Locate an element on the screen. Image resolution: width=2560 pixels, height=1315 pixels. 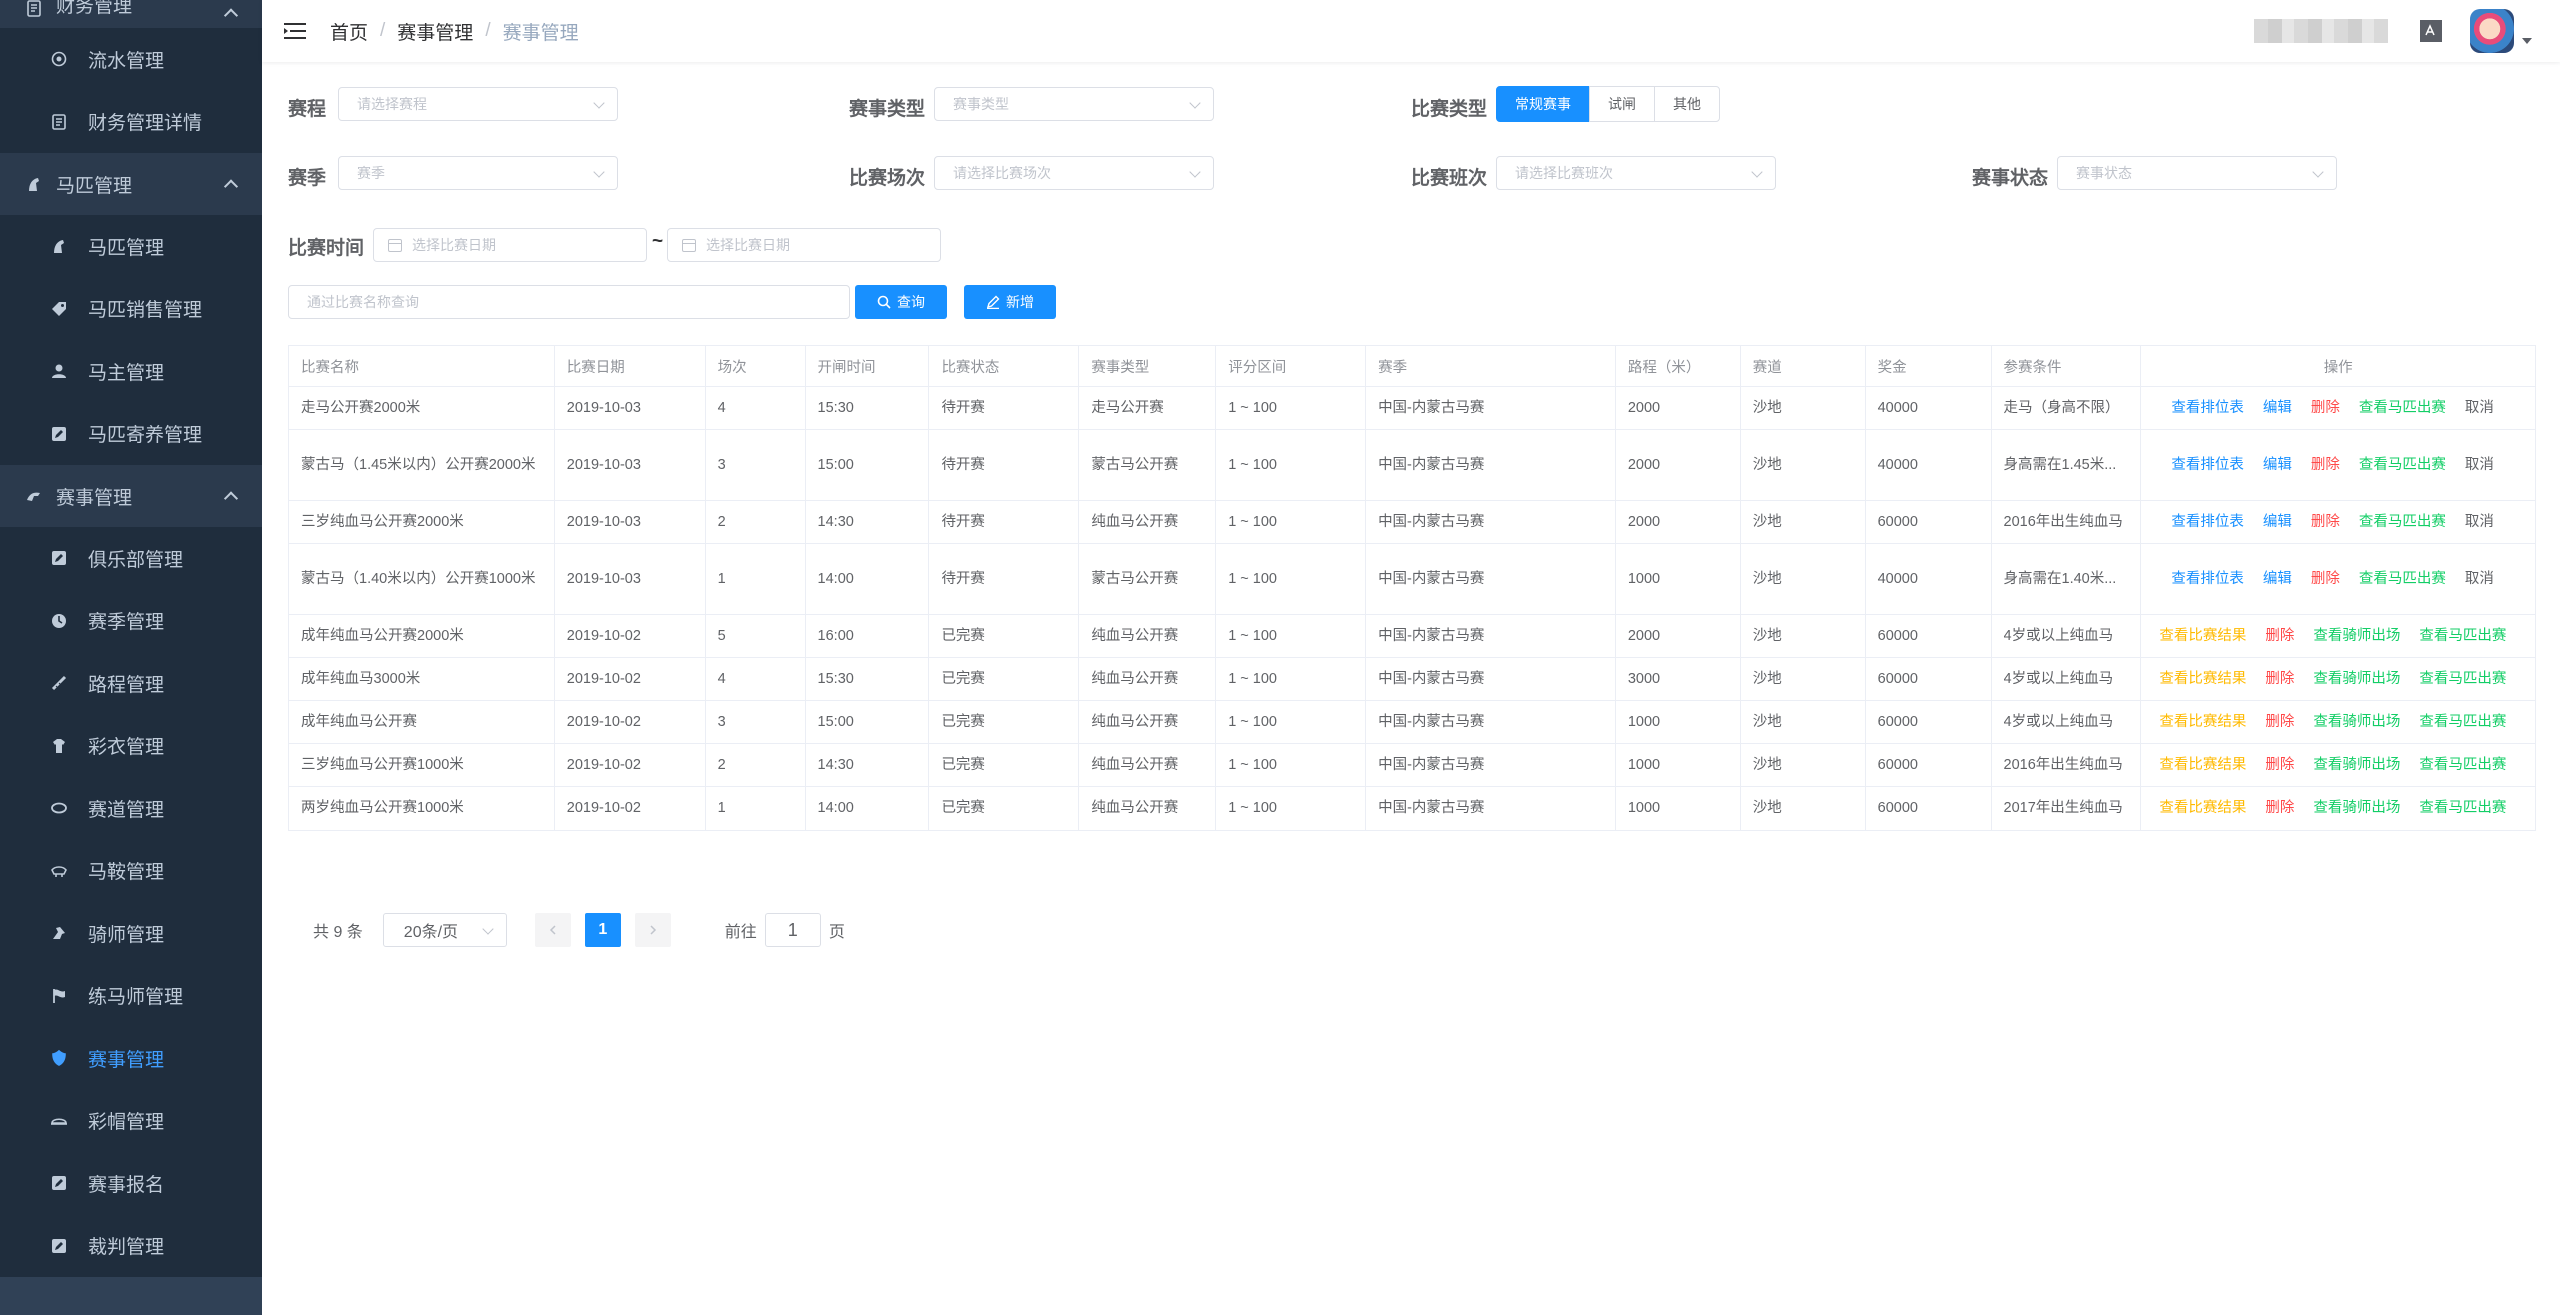
event-status-select: 赛事状态 is located at coordinates (2197, 173).